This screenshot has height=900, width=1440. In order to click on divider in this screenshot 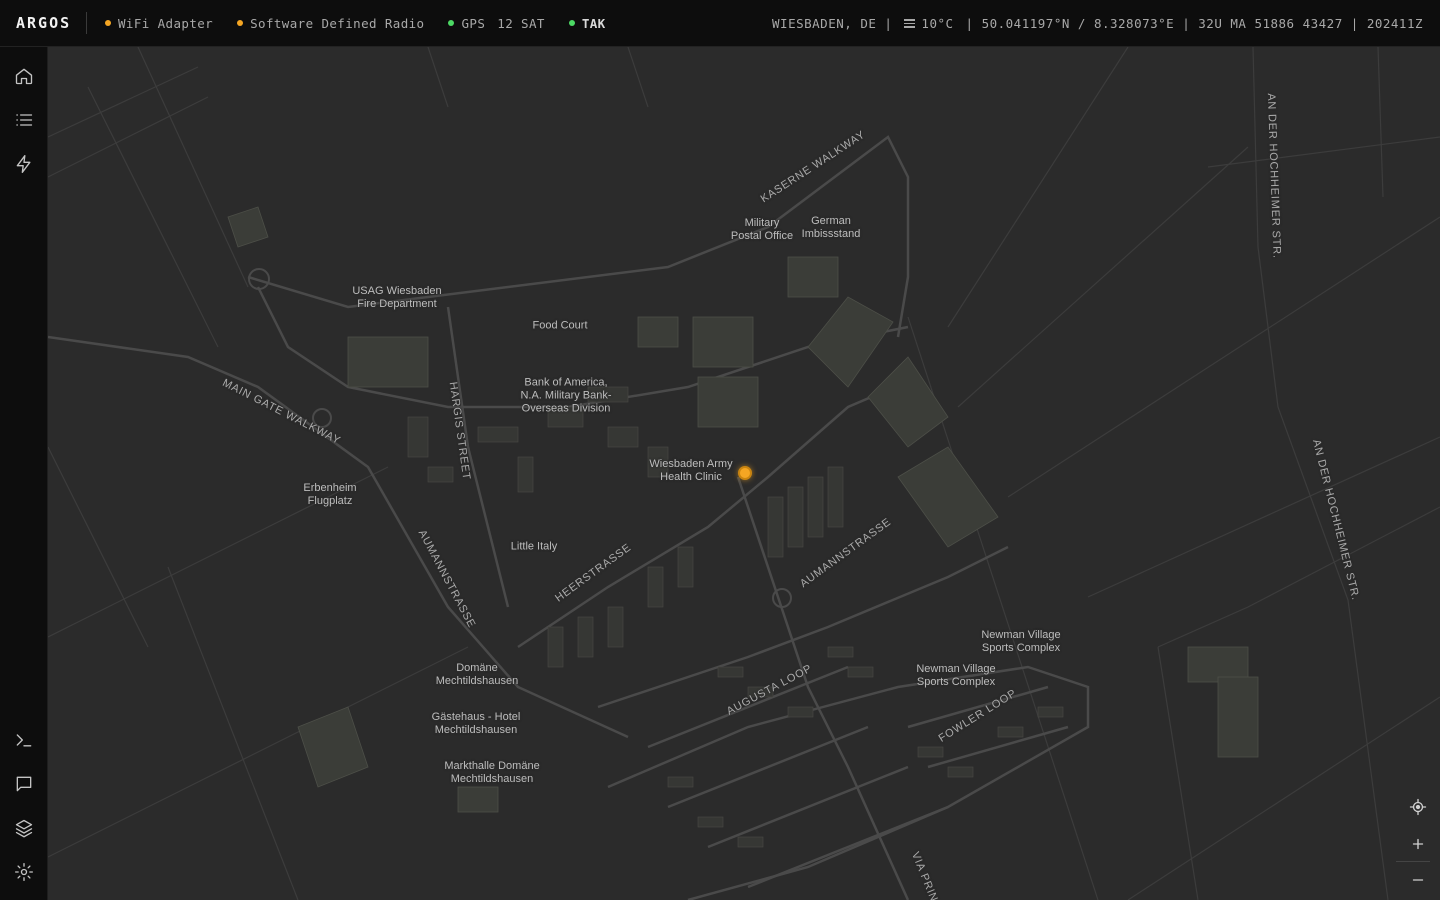, I will do `click(86, 23)`.